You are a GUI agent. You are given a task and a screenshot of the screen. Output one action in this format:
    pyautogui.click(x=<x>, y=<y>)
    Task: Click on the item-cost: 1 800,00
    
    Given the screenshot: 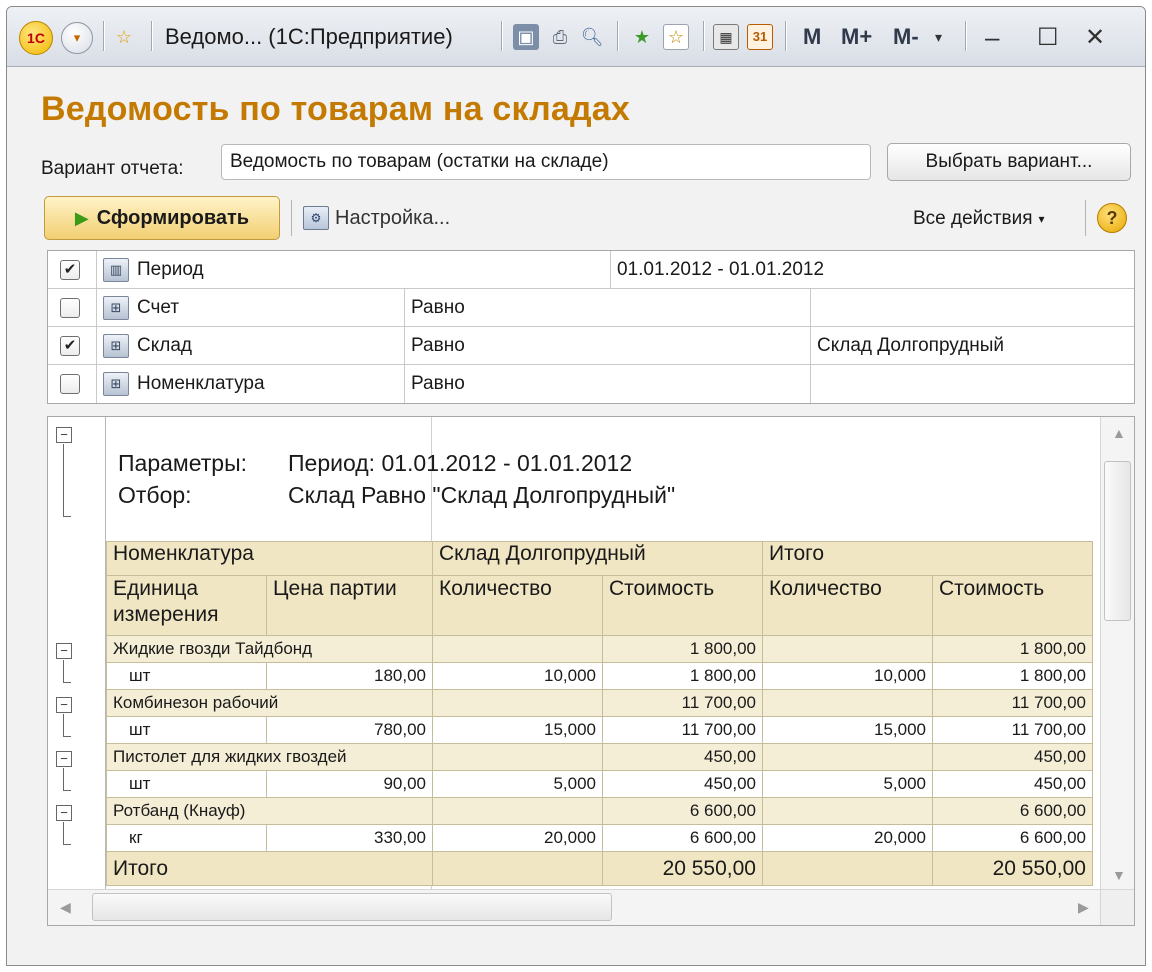 What is the action you would take?
    pyautogui.click(x=682, y=649)
    